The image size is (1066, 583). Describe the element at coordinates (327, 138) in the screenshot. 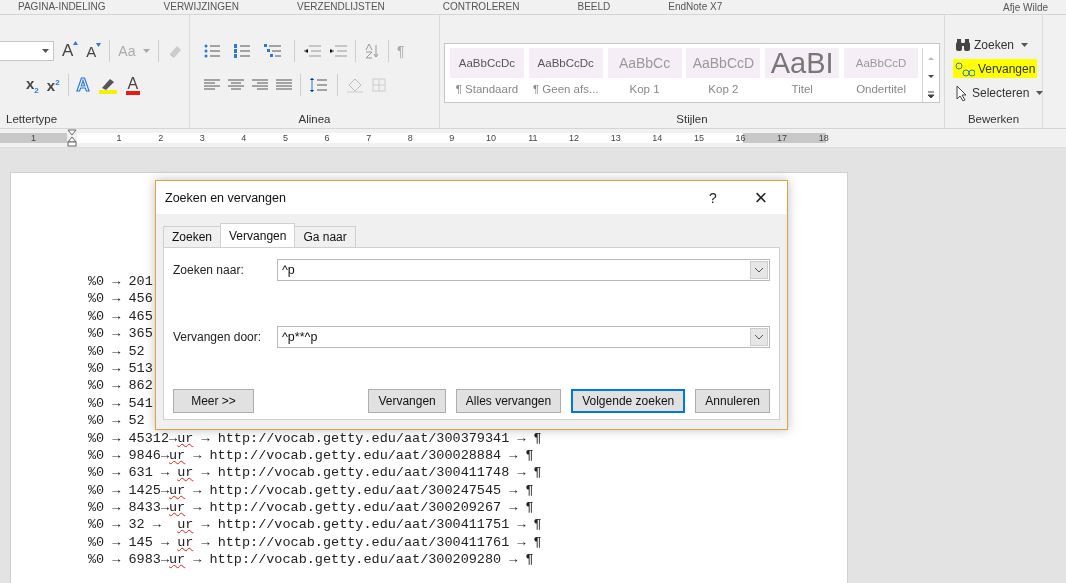

I see `ruler-number: 6` at that location.